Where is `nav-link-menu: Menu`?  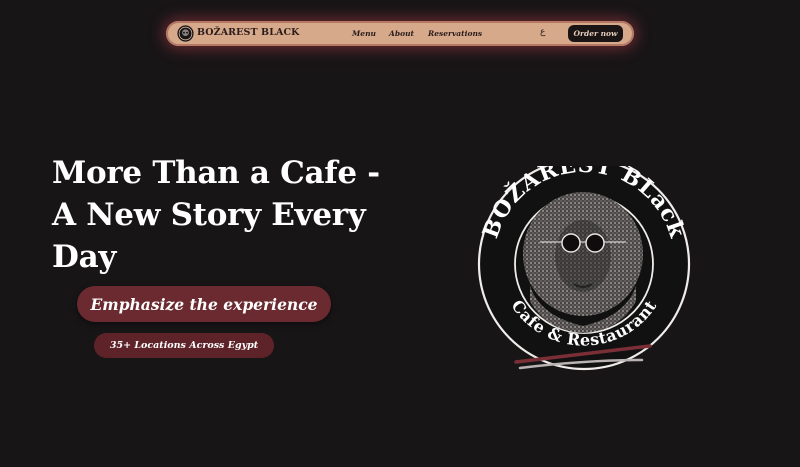 nav-link-menu: Menu is located at coordinates (364, 33).